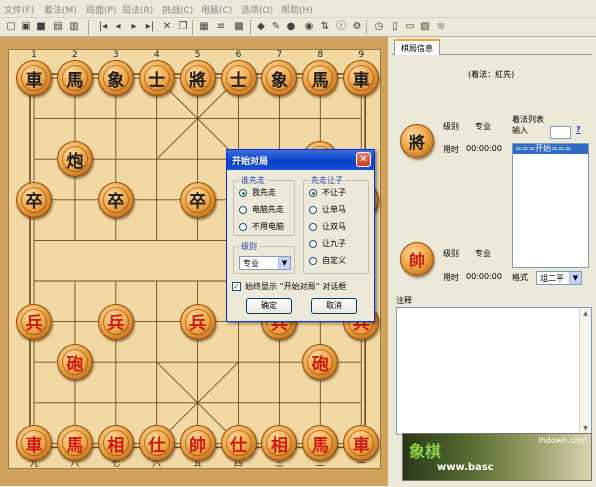 Image resolution: width=596 pixels, height=487 pixels. I want to click on dialog-title-bar: 开始对局 ✕, so click(300, 160).